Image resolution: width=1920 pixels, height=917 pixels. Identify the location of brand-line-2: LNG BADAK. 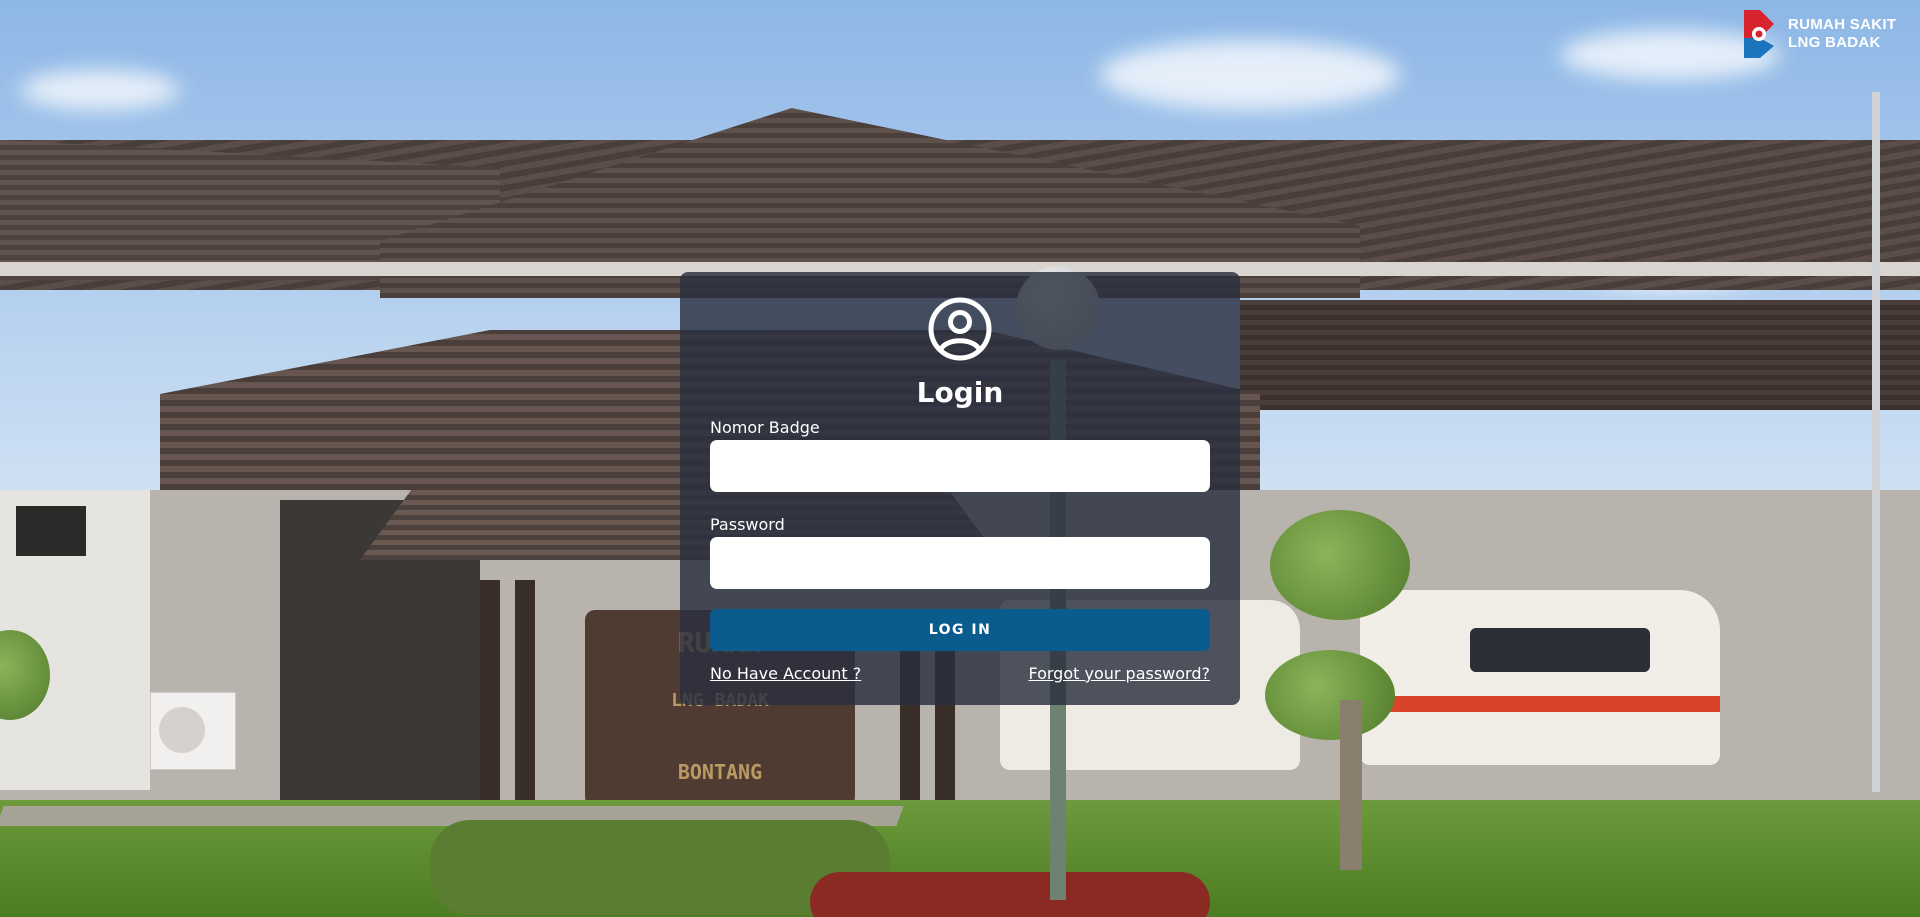
(1834, 42).